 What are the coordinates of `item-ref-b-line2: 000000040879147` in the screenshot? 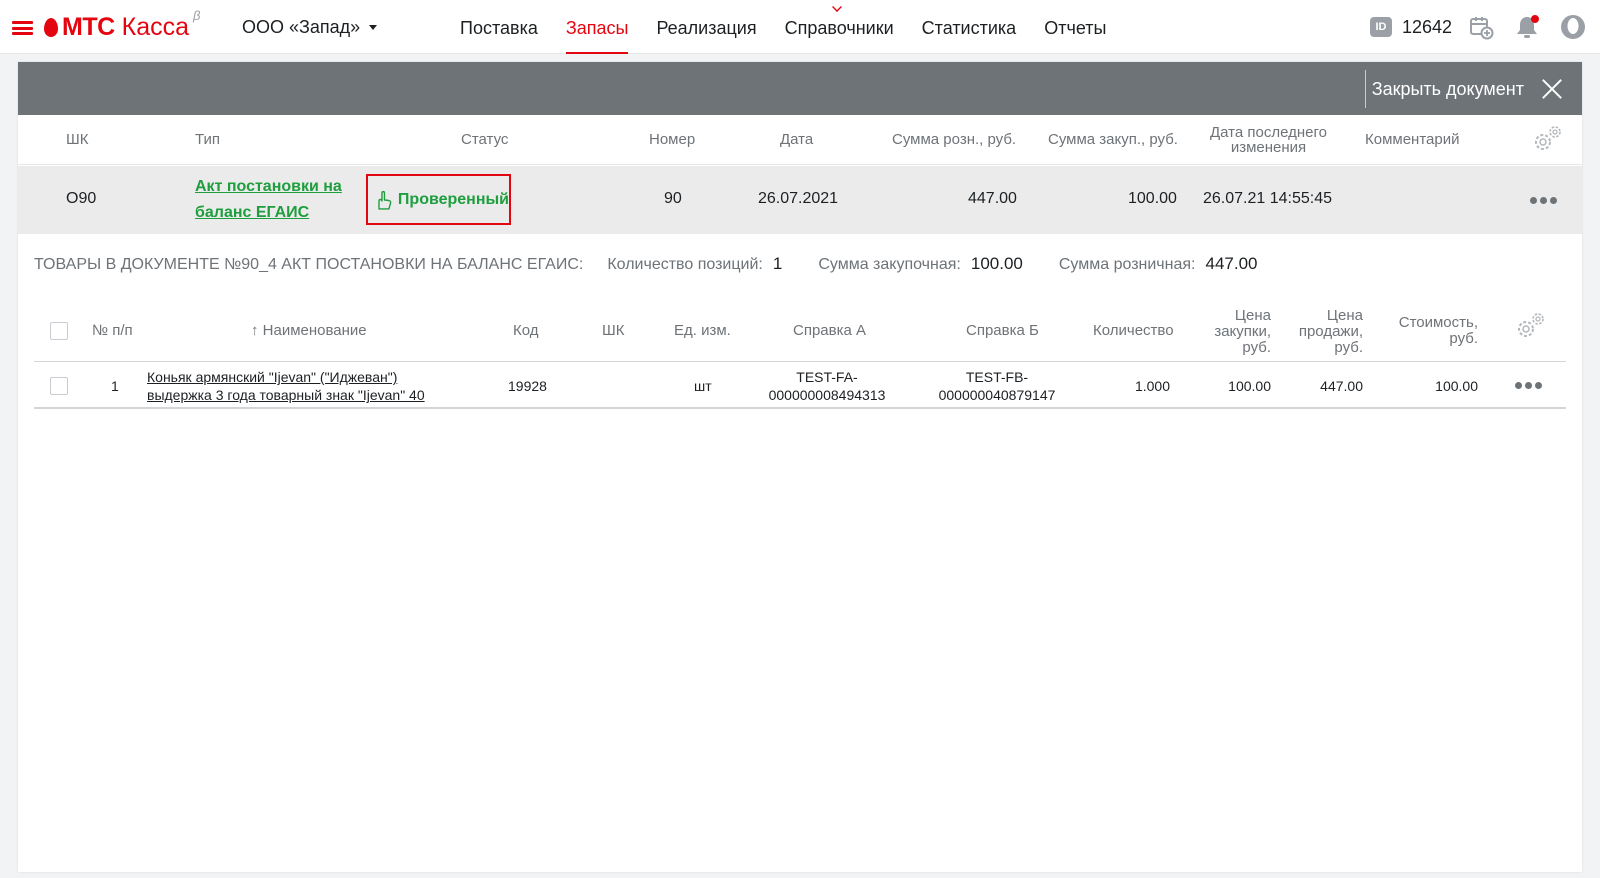 It's located at (997, 395).